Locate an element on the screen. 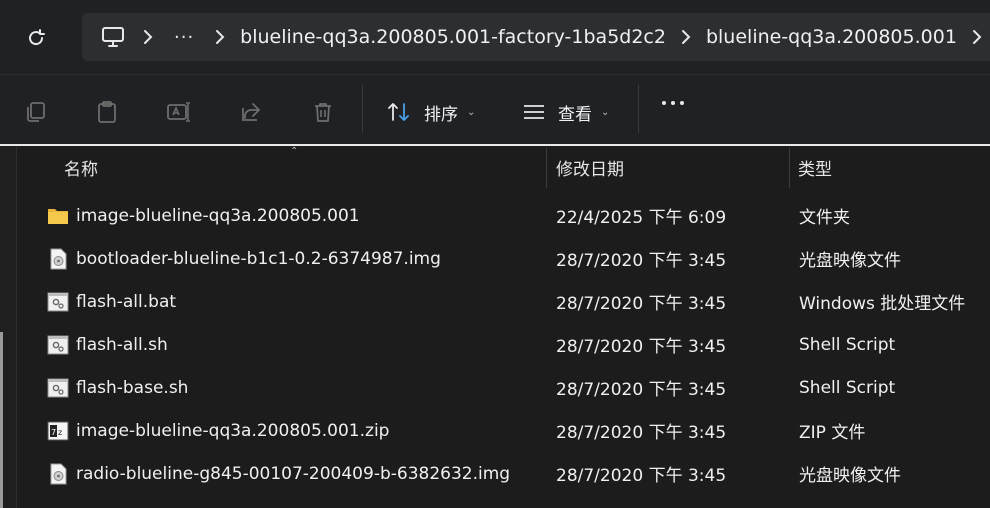 The width and height of the screenshot is (990, 508). svg-text: z is located at coordinates (60, 432).